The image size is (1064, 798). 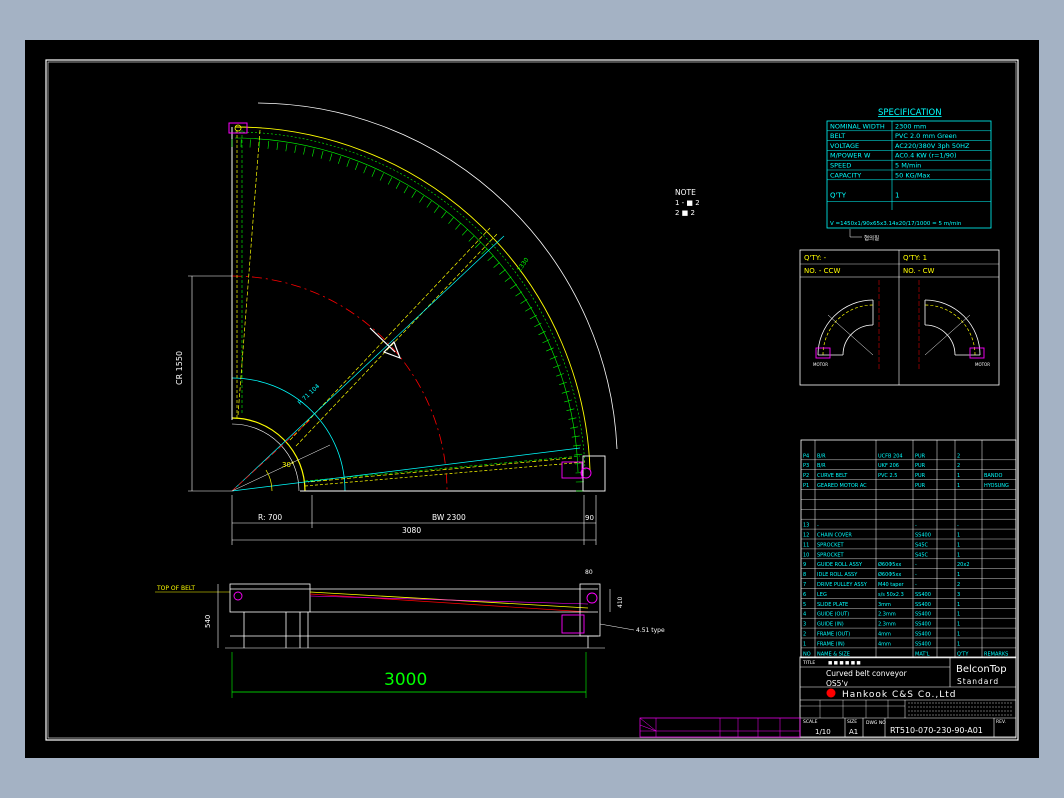 What do you see at coordinates (804, 615) in the screenshot?
I see `part-no: 4` at bounding box center [804, 615].